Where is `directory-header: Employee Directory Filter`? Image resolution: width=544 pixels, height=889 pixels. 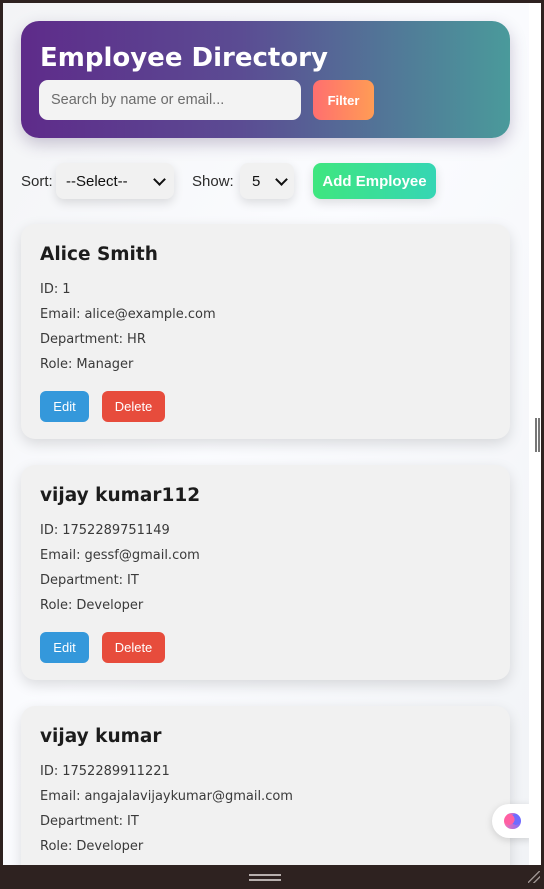 directory-header: Employee Directory Filter is located at coordinates (265, 79).